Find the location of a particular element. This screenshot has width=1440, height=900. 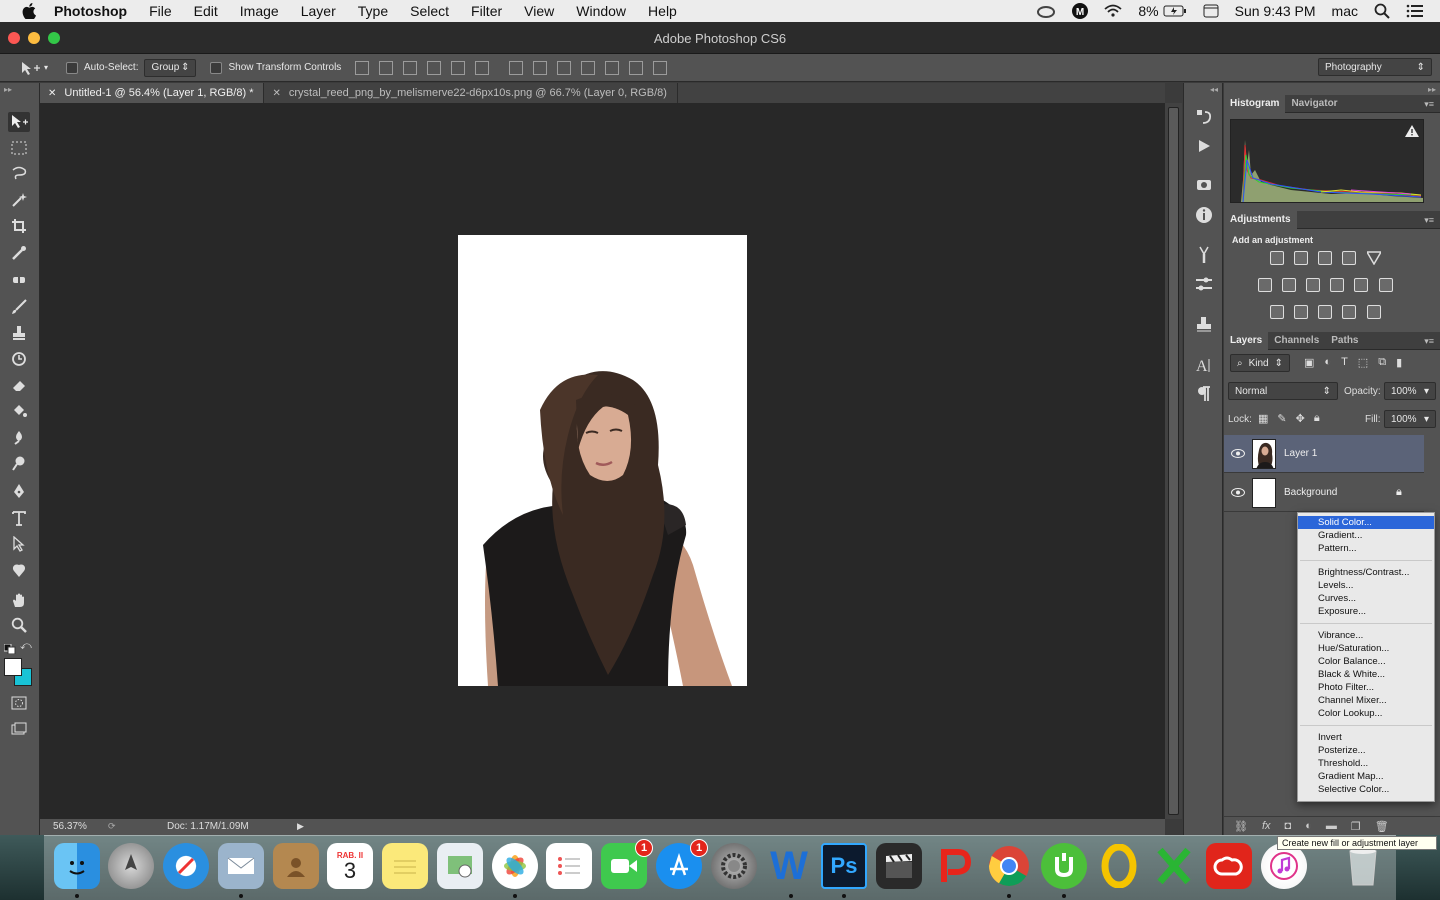

collapse-panels-icon: ▸▸ is located at coordinates (1432, 89).